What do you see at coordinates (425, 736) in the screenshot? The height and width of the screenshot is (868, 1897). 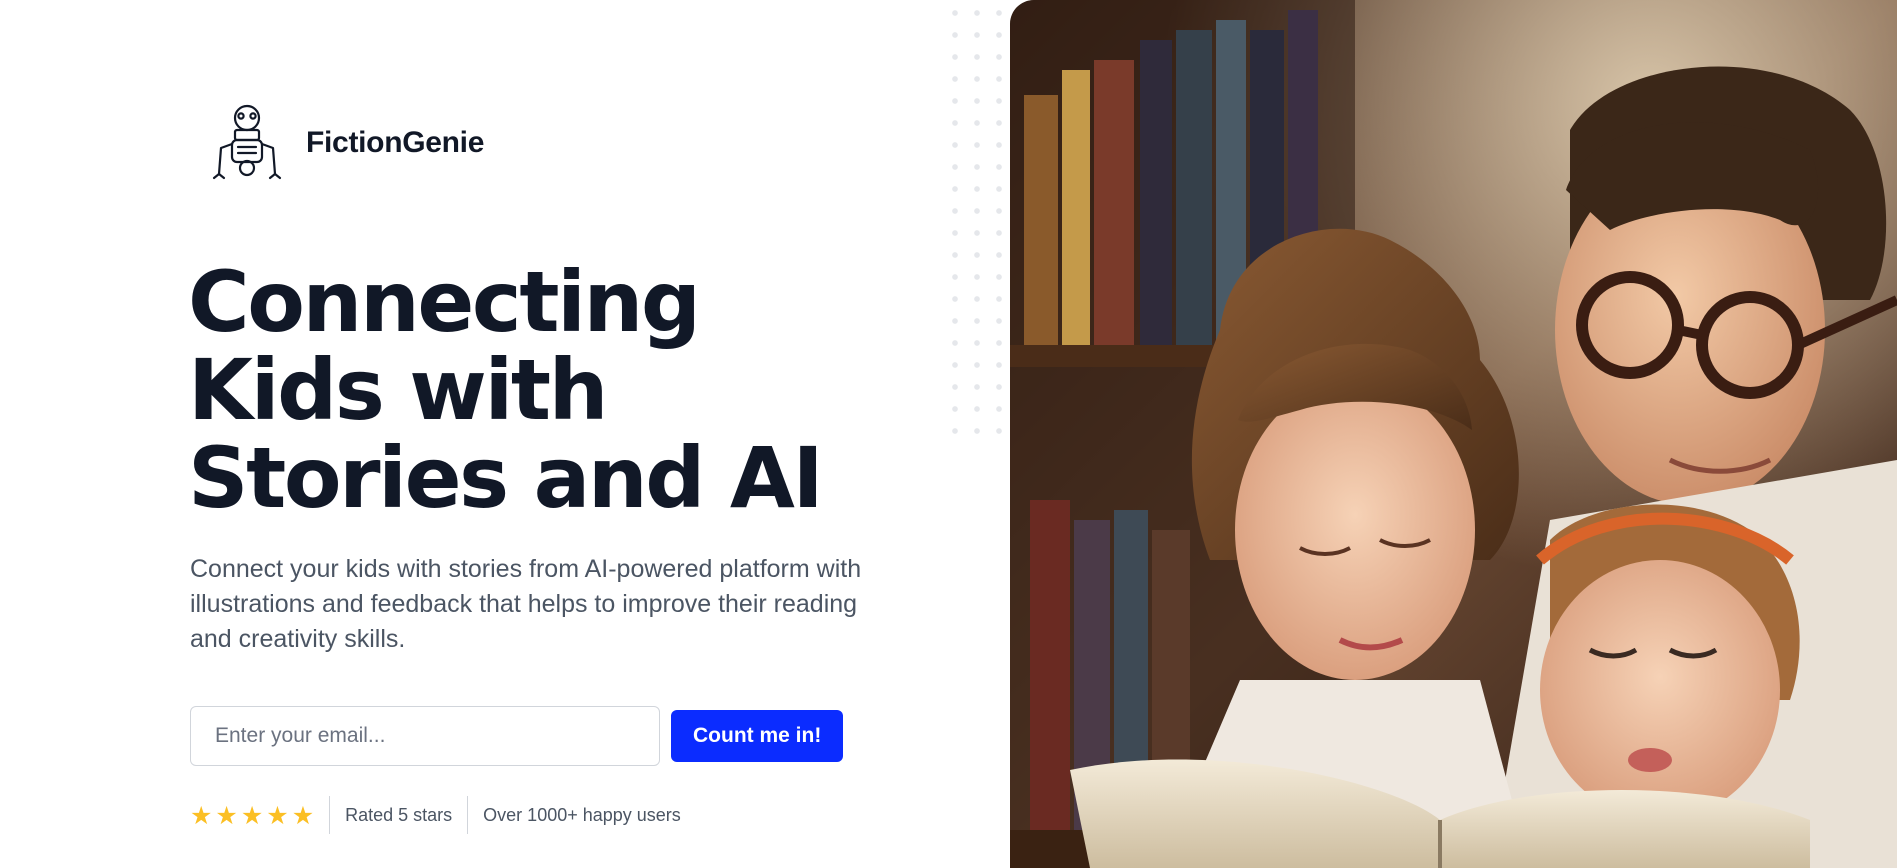 I see `email-input` at bounding box center [425, 736].